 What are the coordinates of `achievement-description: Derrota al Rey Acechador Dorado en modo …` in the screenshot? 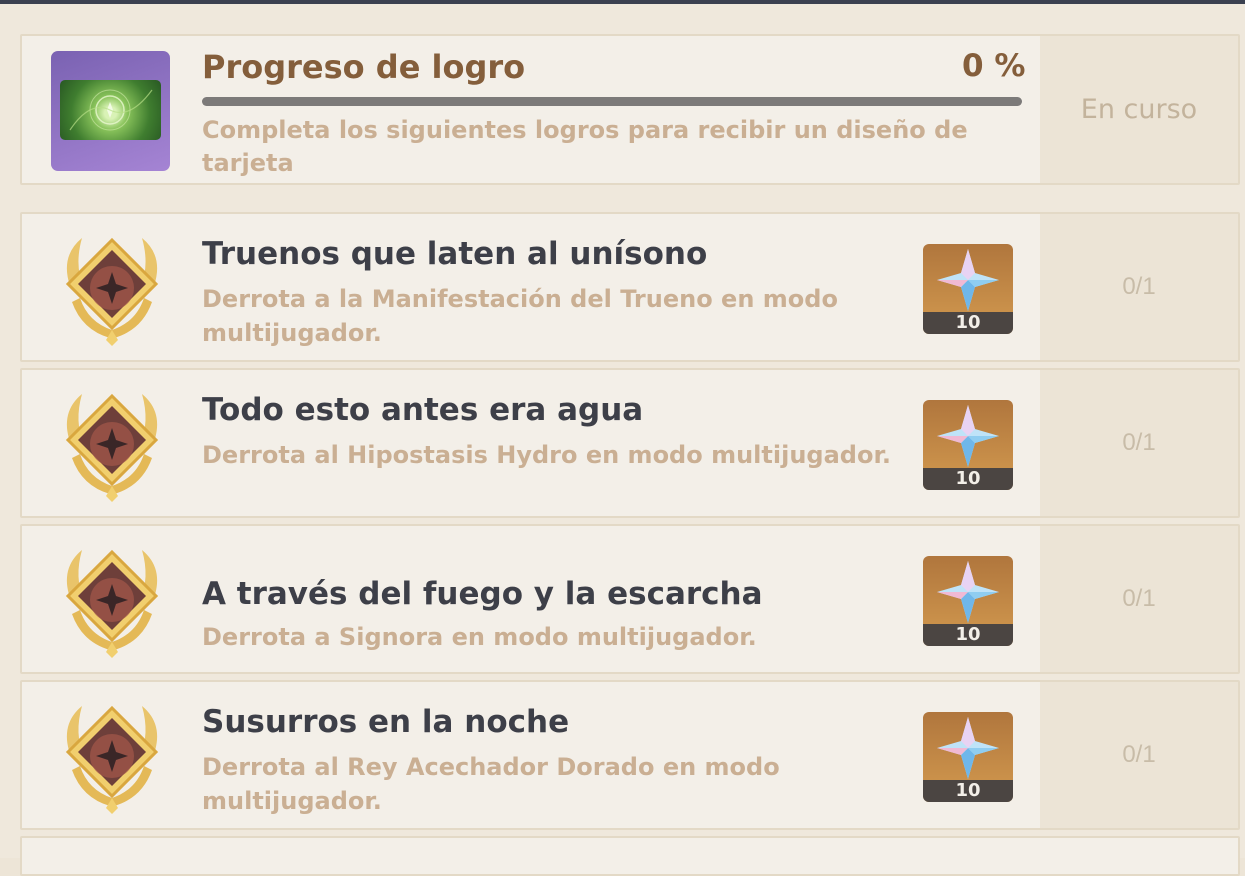 It's located at (491, 784).